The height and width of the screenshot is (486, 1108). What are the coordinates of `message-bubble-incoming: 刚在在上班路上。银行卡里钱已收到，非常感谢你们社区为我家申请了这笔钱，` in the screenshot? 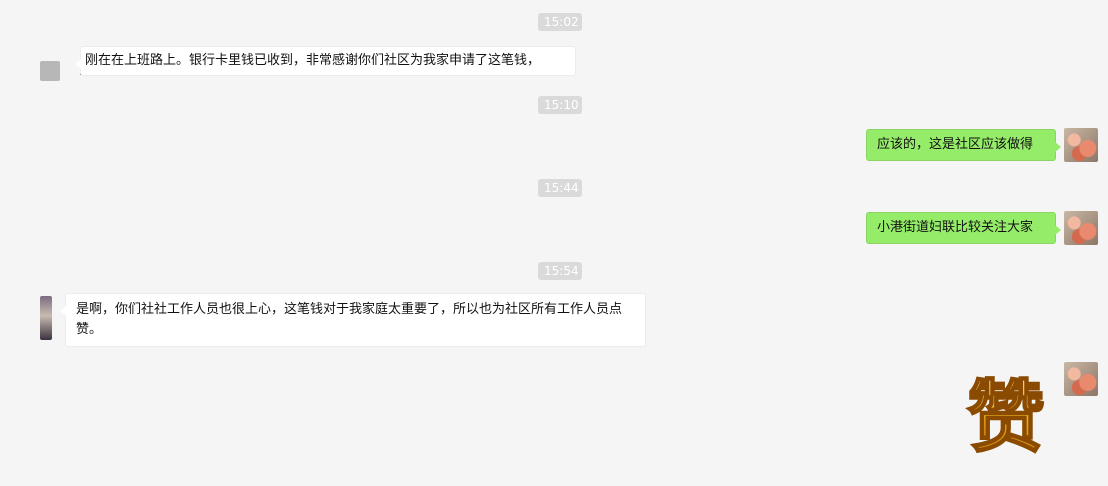 It's located at (325, 61).